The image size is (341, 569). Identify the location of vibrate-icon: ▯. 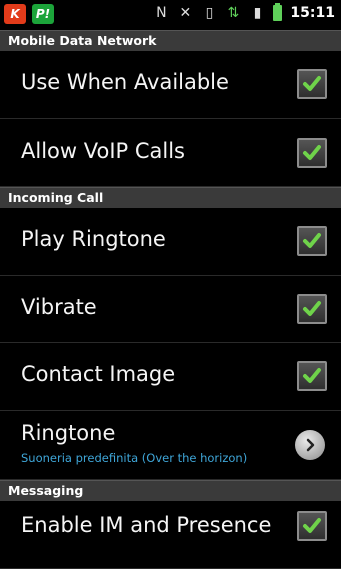
(209, 13).